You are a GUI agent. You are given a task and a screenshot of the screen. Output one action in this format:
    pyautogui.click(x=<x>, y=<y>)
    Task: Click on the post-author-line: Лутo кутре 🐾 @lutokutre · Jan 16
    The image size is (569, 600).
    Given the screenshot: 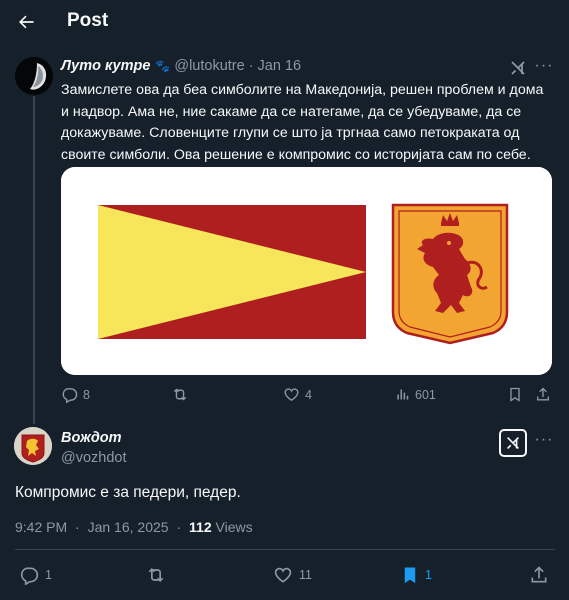 What is the action you would take?
    pyautogui.click(x=181, y=66)
    